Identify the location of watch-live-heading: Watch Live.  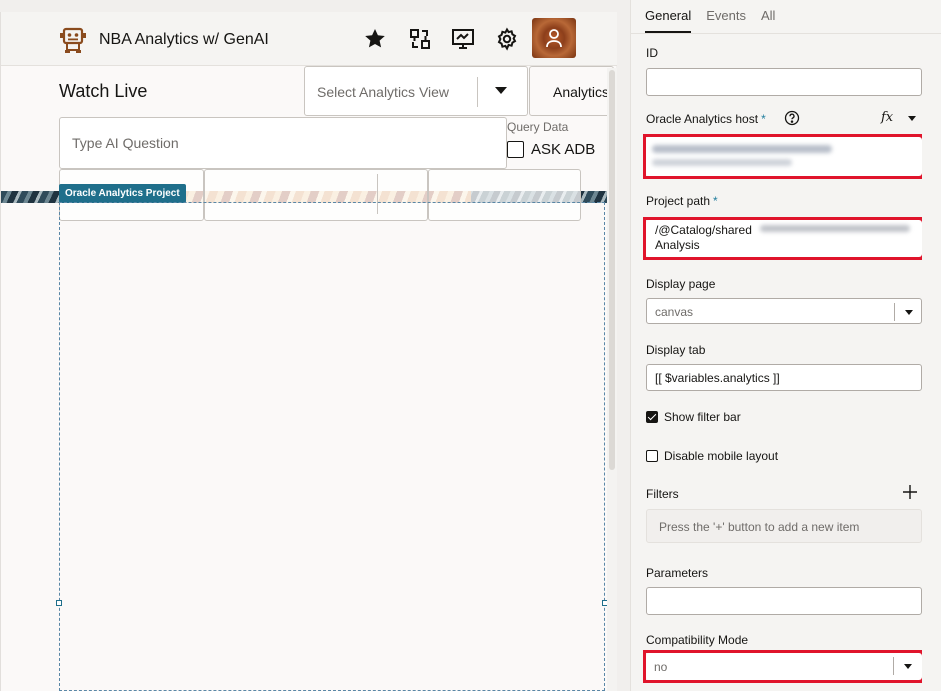
(103, 91).